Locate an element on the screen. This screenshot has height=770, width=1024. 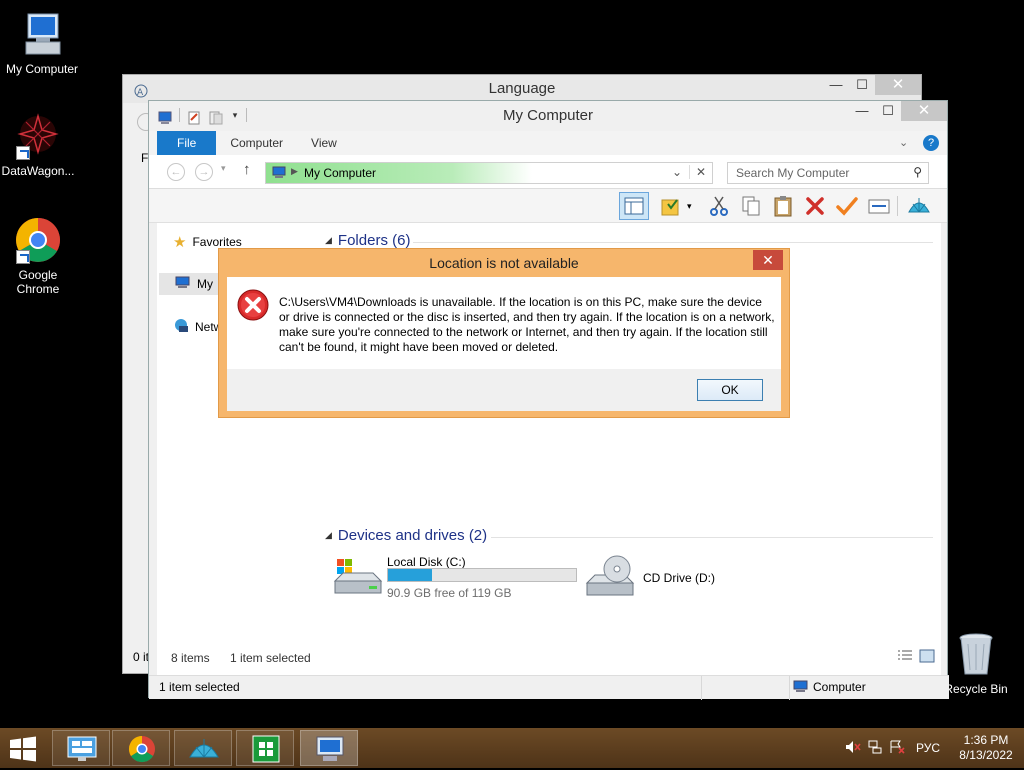
store-icon is located at coordinates (266, 749).